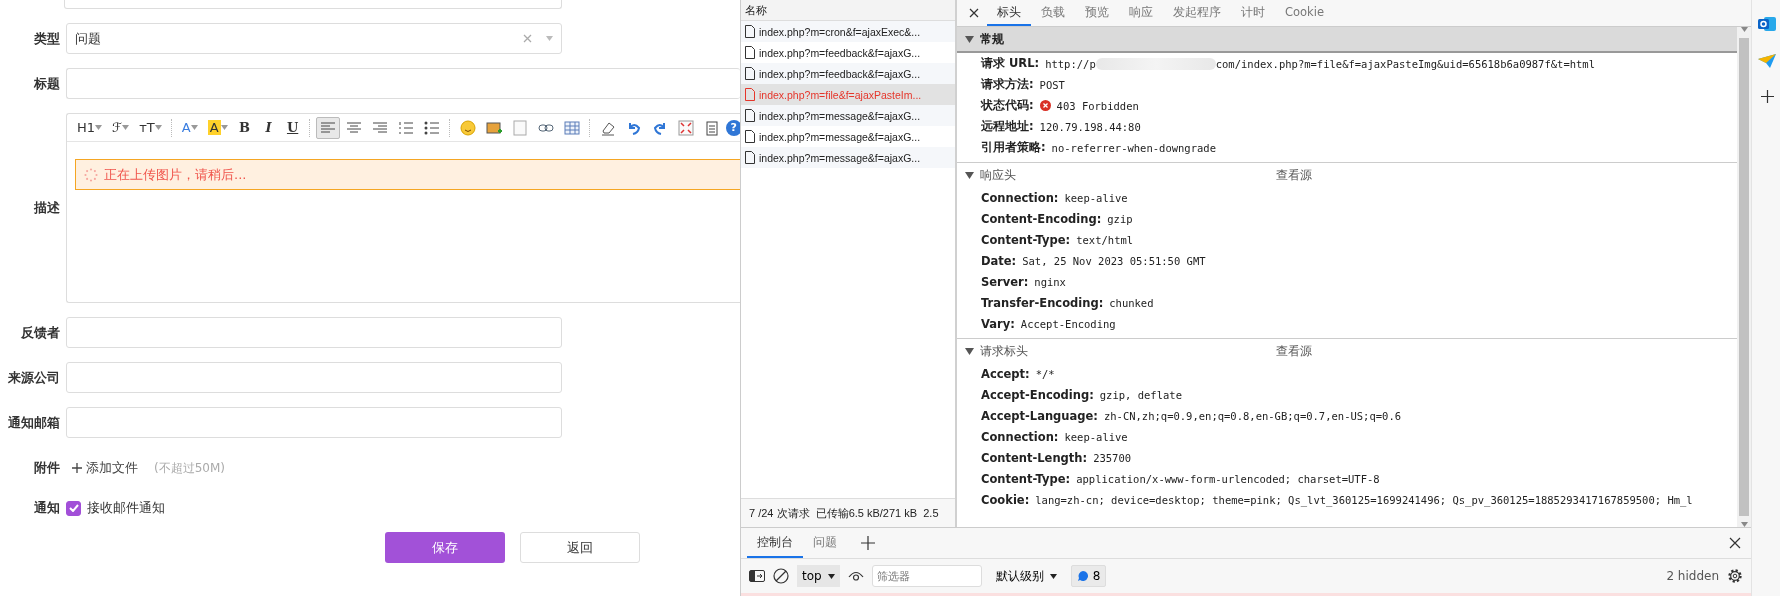 The height and width of the screenshot is (596, 1780). Describe the element at coordinates (1105, 239) in the screenshot. I see `header-value: text/html` at that location.